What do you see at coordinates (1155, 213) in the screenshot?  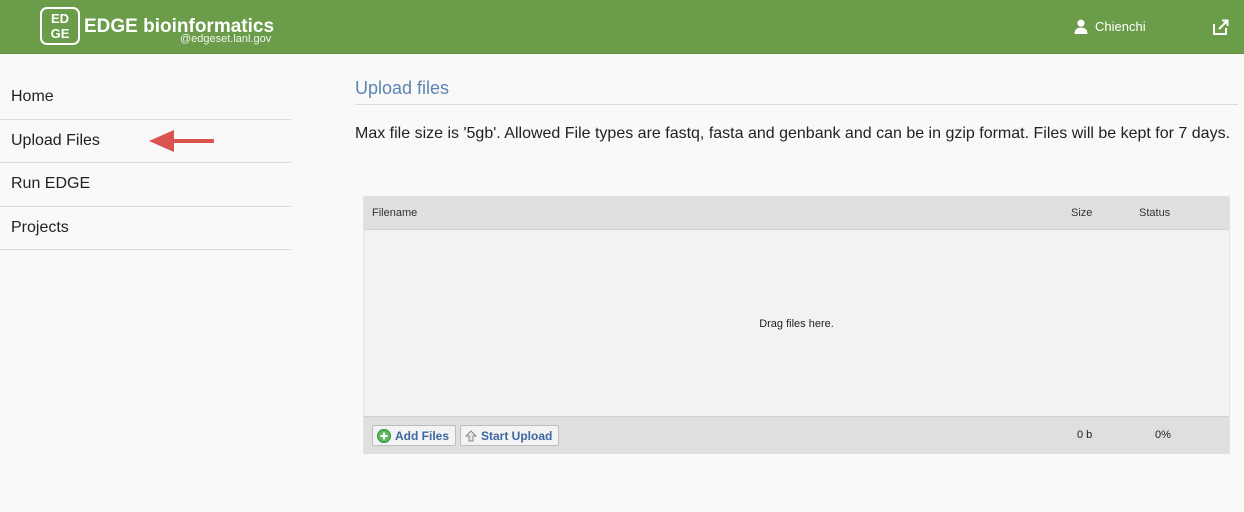 I see `column-status: Status` at bounding box center [1155, 213].